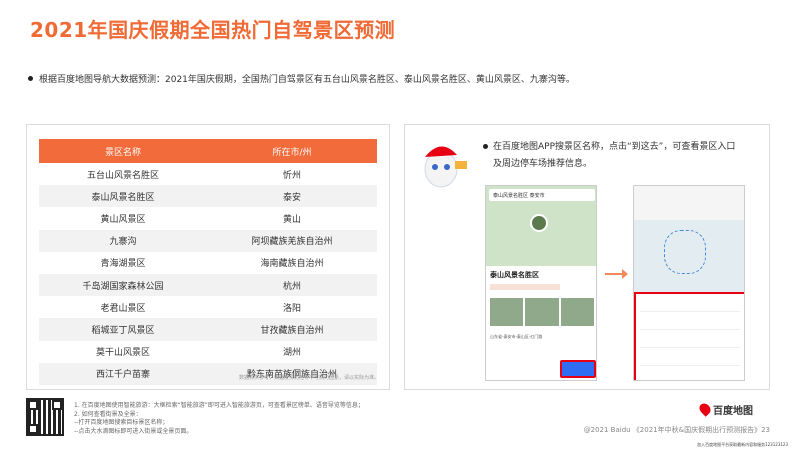  Describe the element at coordinates (213, 30) in the screenshot. I see `page-title: 2021年国庆假期全国热门自驾景区预测` at that location.